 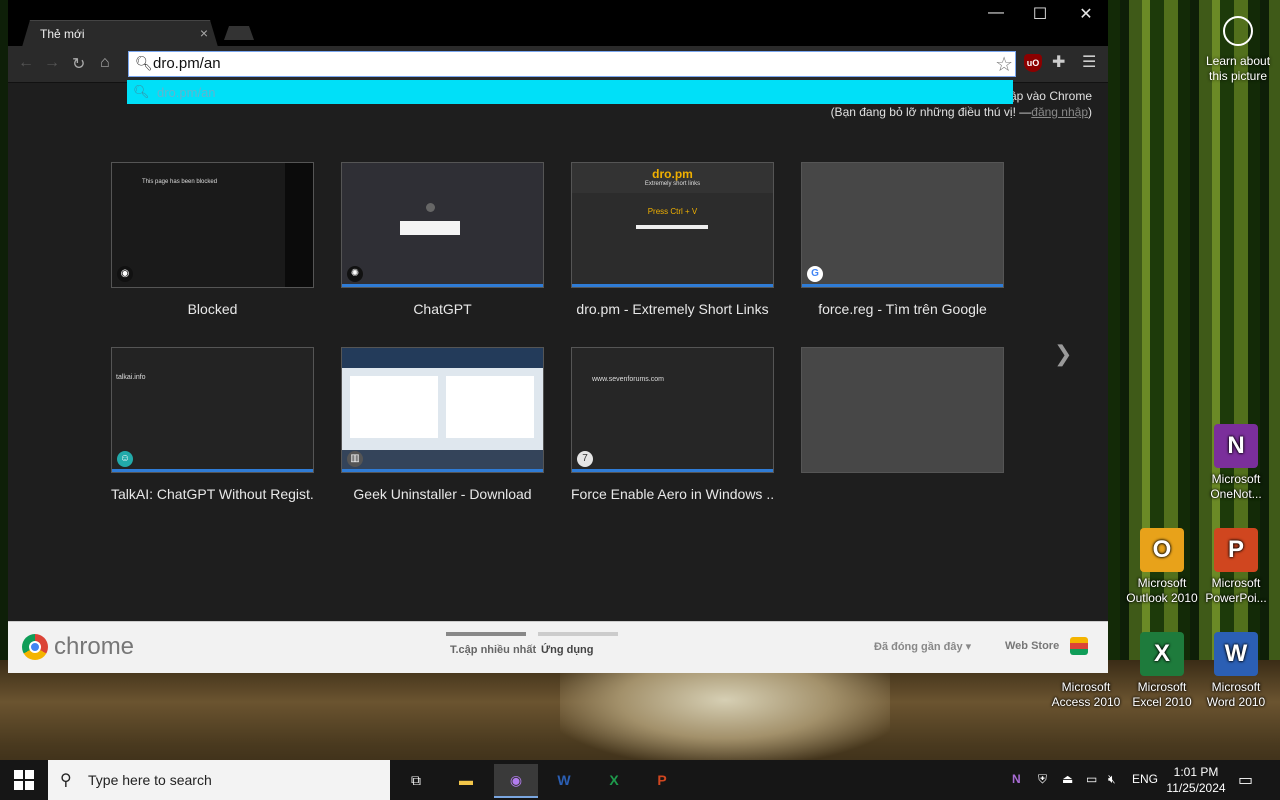 I want to click on volume-muted-icon: 🔇︎, so click(x=1112, y=779).